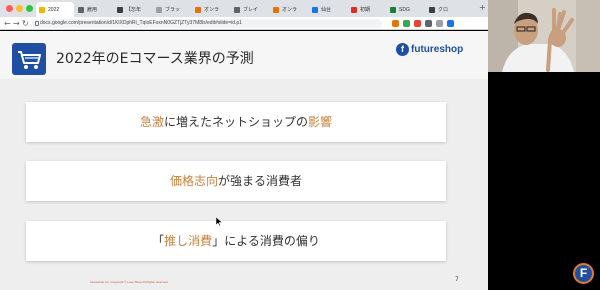  I want to click on tab-label: SDG, so click(404, 9).